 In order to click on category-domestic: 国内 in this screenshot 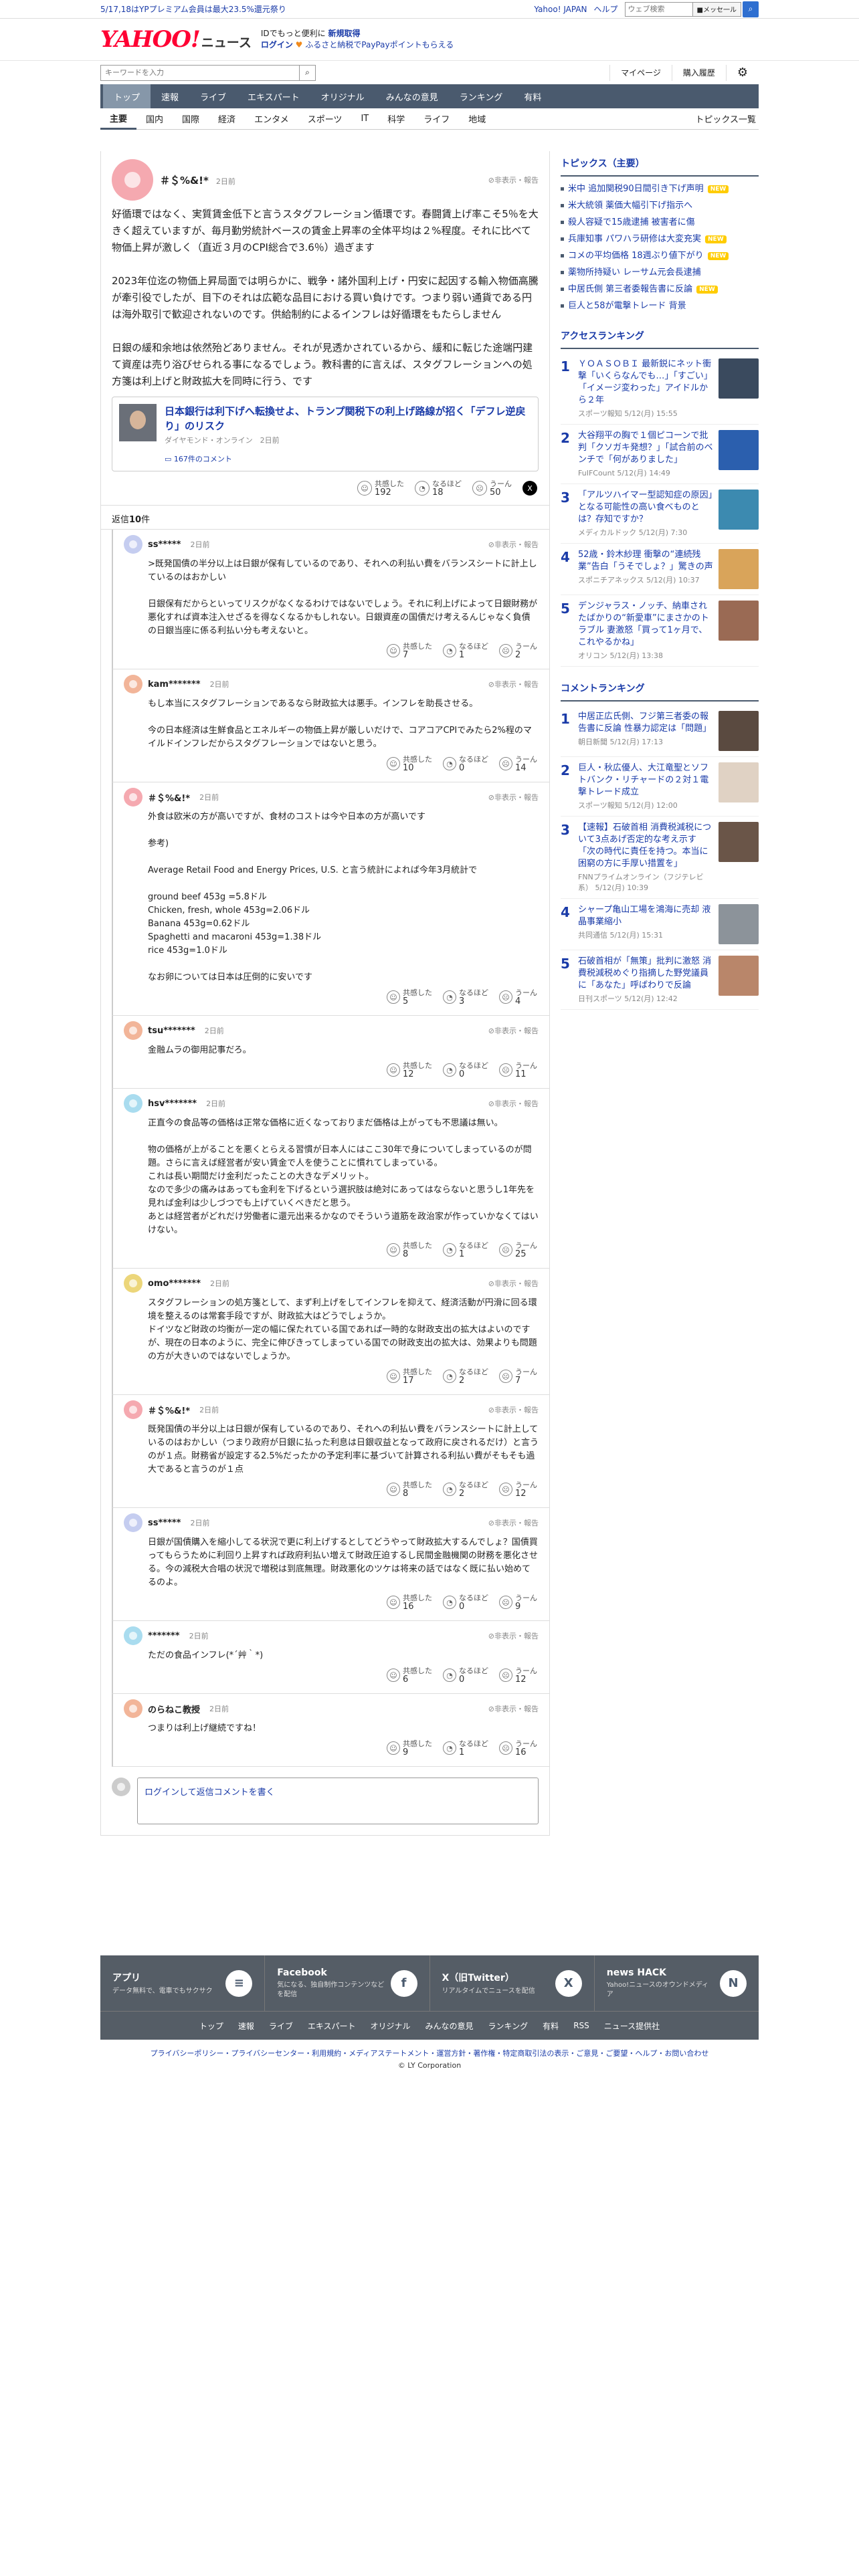, I will do `click(154, 119)`.